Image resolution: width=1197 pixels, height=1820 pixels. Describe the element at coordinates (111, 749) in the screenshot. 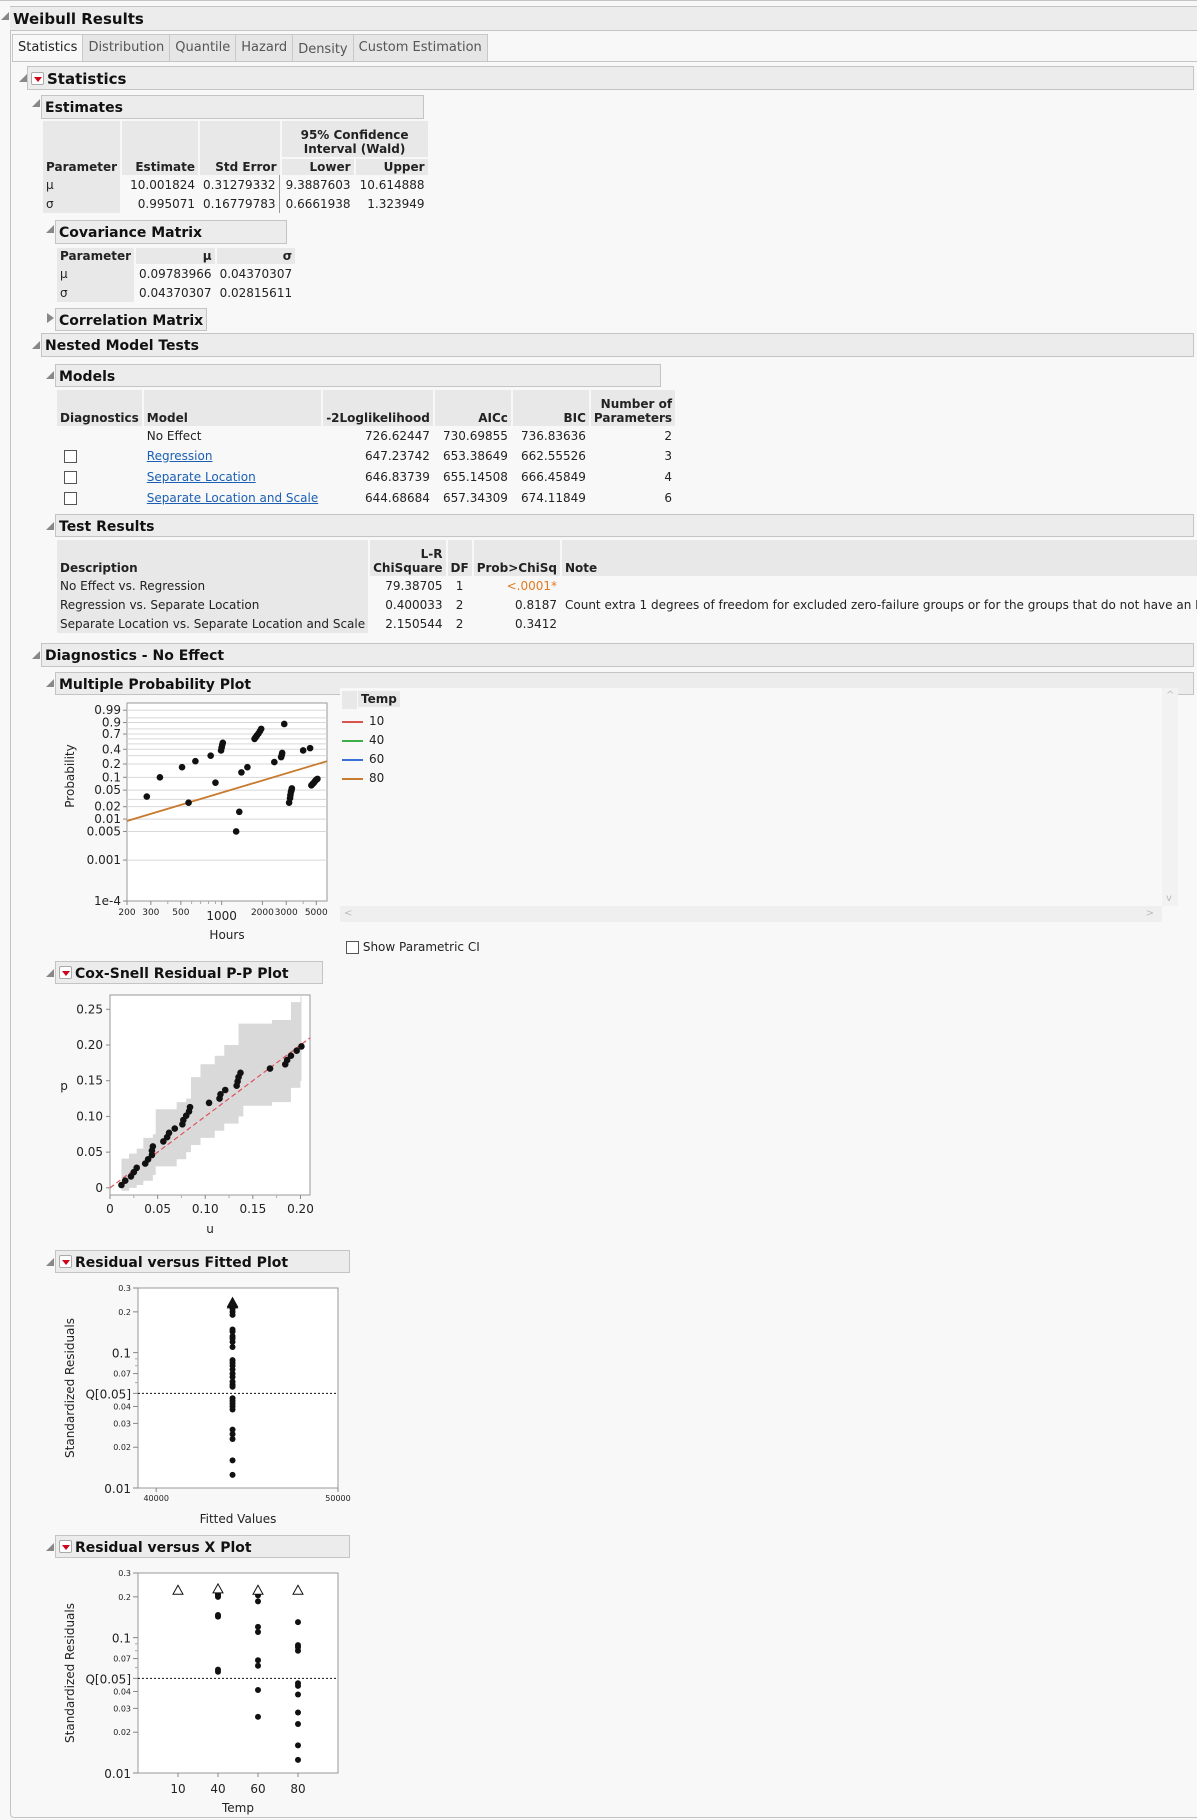

I see `y-tick-label: 0.4` at that location.